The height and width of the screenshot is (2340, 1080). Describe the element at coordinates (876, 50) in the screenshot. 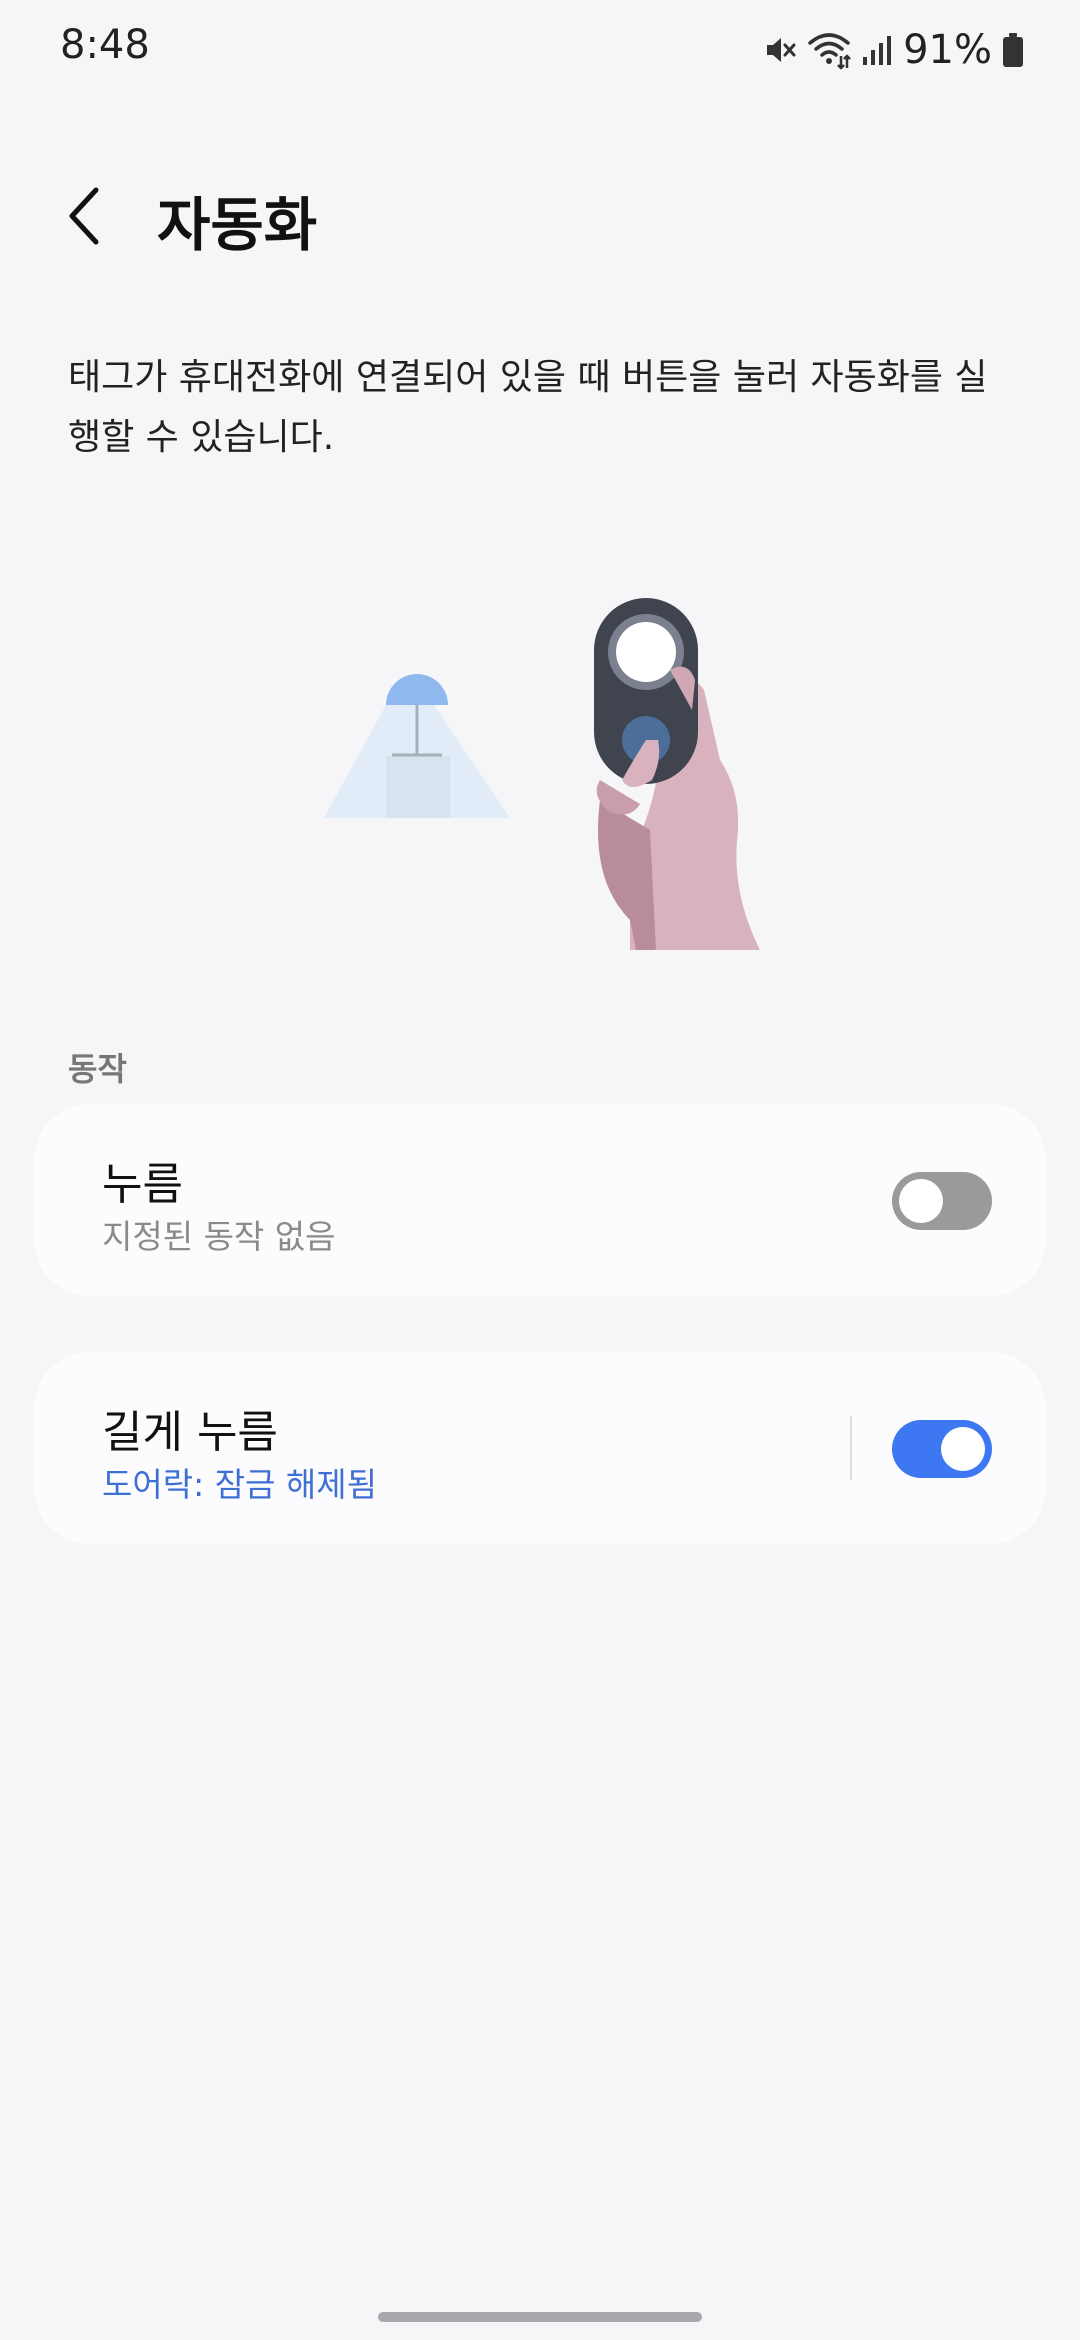

I see `signal-icon` at that location.